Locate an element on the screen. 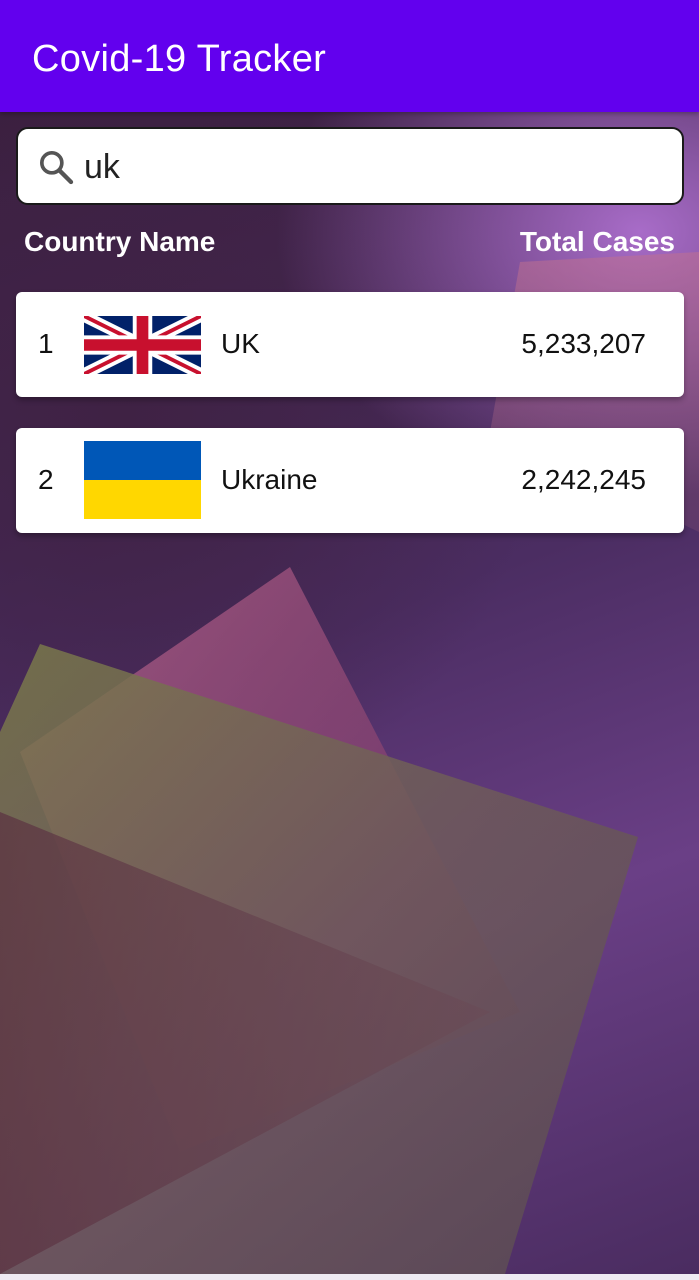  app-title: Covid-19 Tracker is located at coordinates (179, 59).